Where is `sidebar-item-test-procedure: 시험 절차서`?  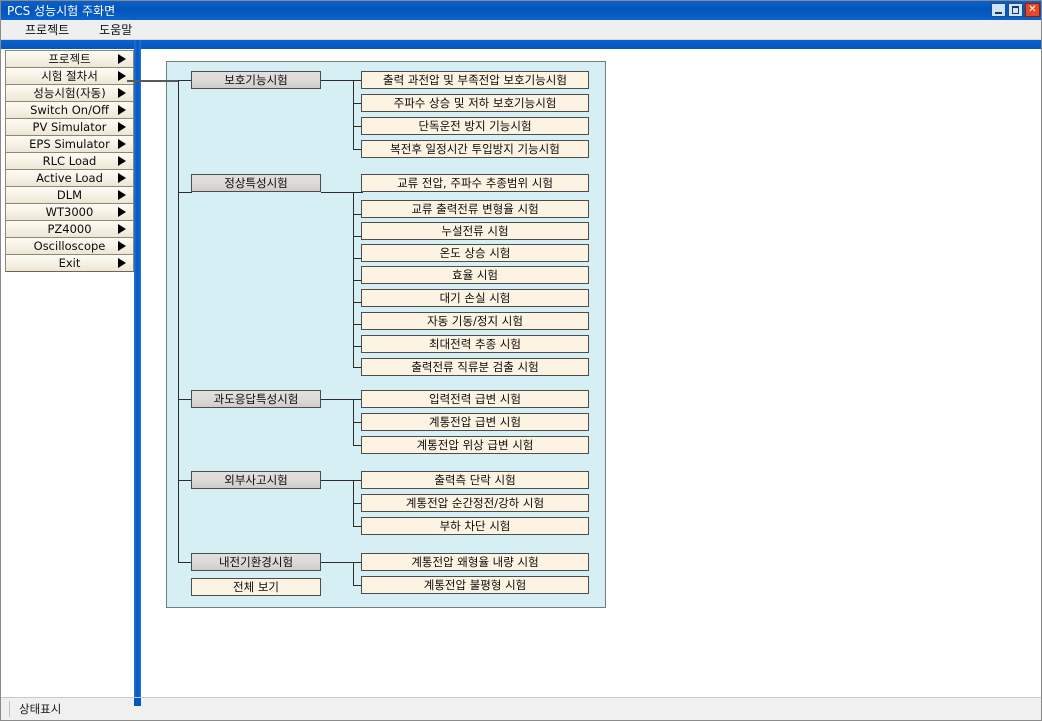
sidebar-item-test-procedure: 시험 절차서 is located at coordinates (69, 76).